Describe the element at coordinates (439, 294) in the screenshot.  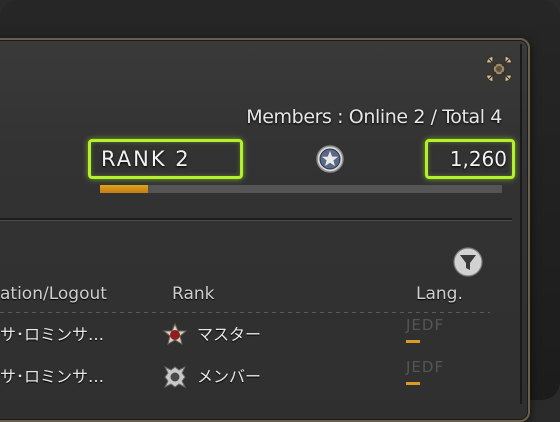
I see `column-header-language: Lang.` at that location.